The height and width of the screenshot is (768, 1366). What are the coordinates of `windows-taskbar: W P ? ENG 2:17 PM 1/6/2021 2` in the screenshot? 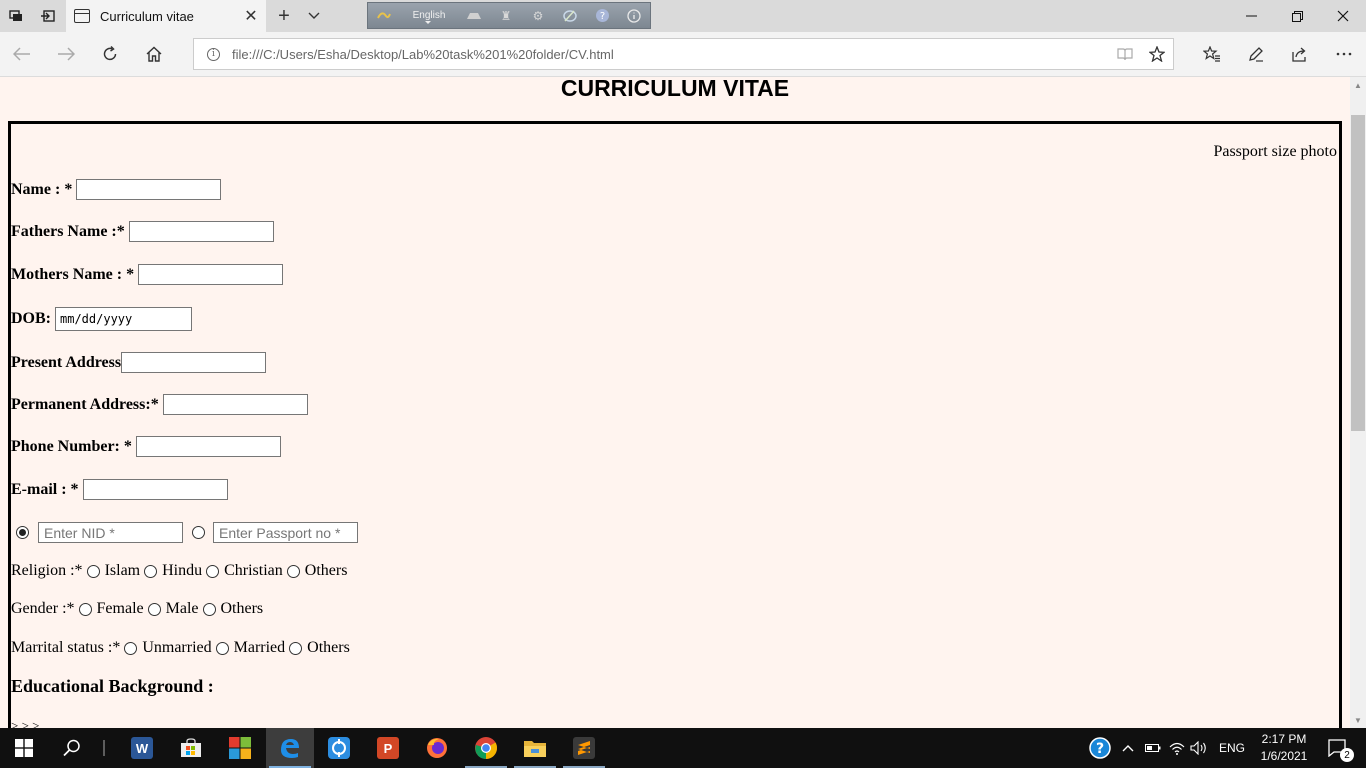 It's located at (683, 748).